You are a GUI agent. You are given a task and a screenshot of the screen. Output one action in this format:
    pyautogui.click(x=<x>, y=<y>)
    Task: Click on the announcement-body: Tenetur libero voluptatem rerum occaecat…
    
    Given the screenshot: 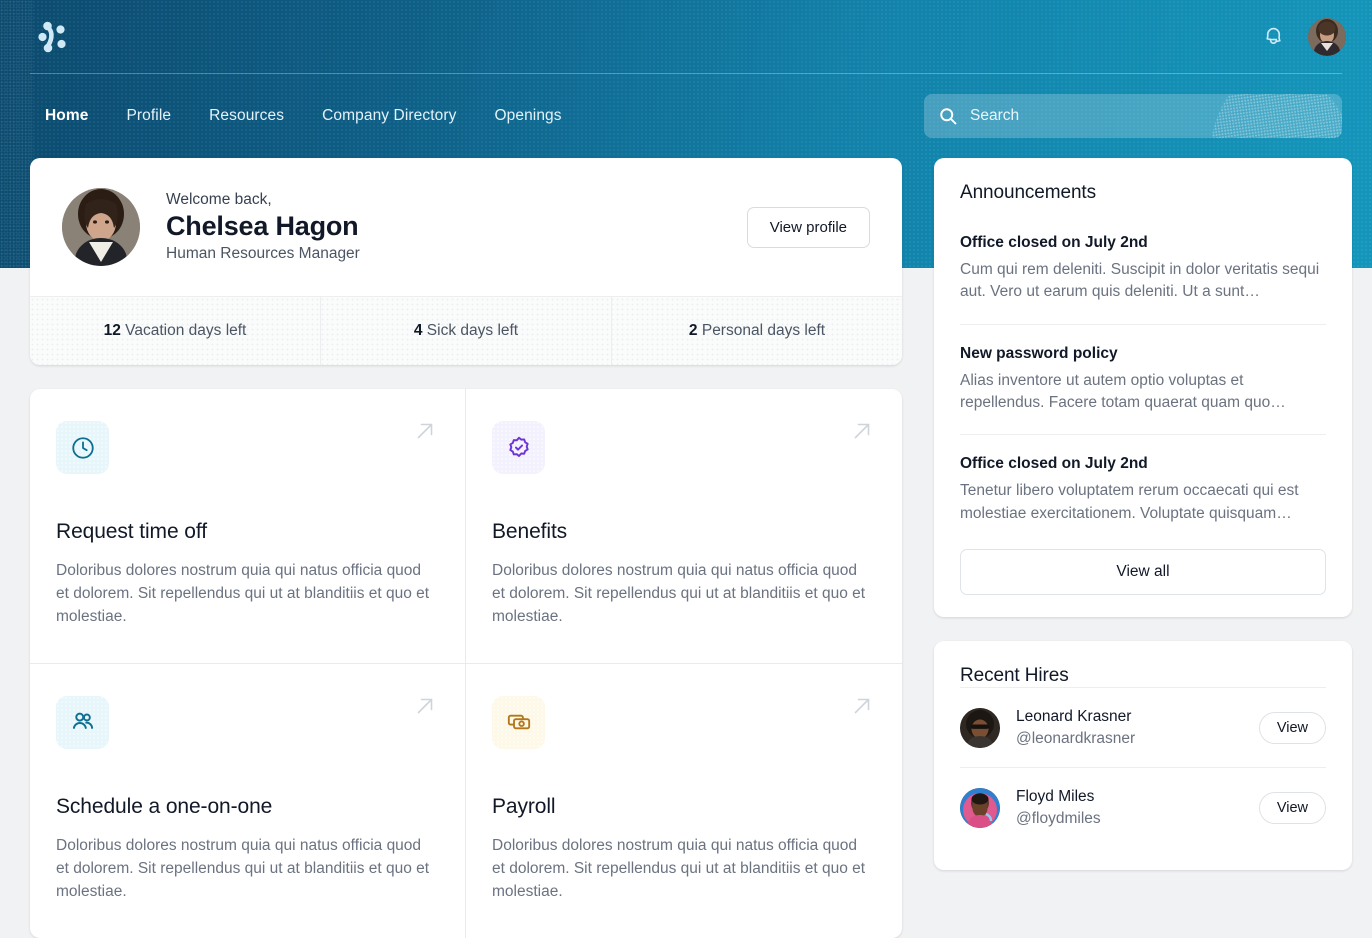 What is the action you would take?
    pyautogui.click(x=1129, y=502)
    